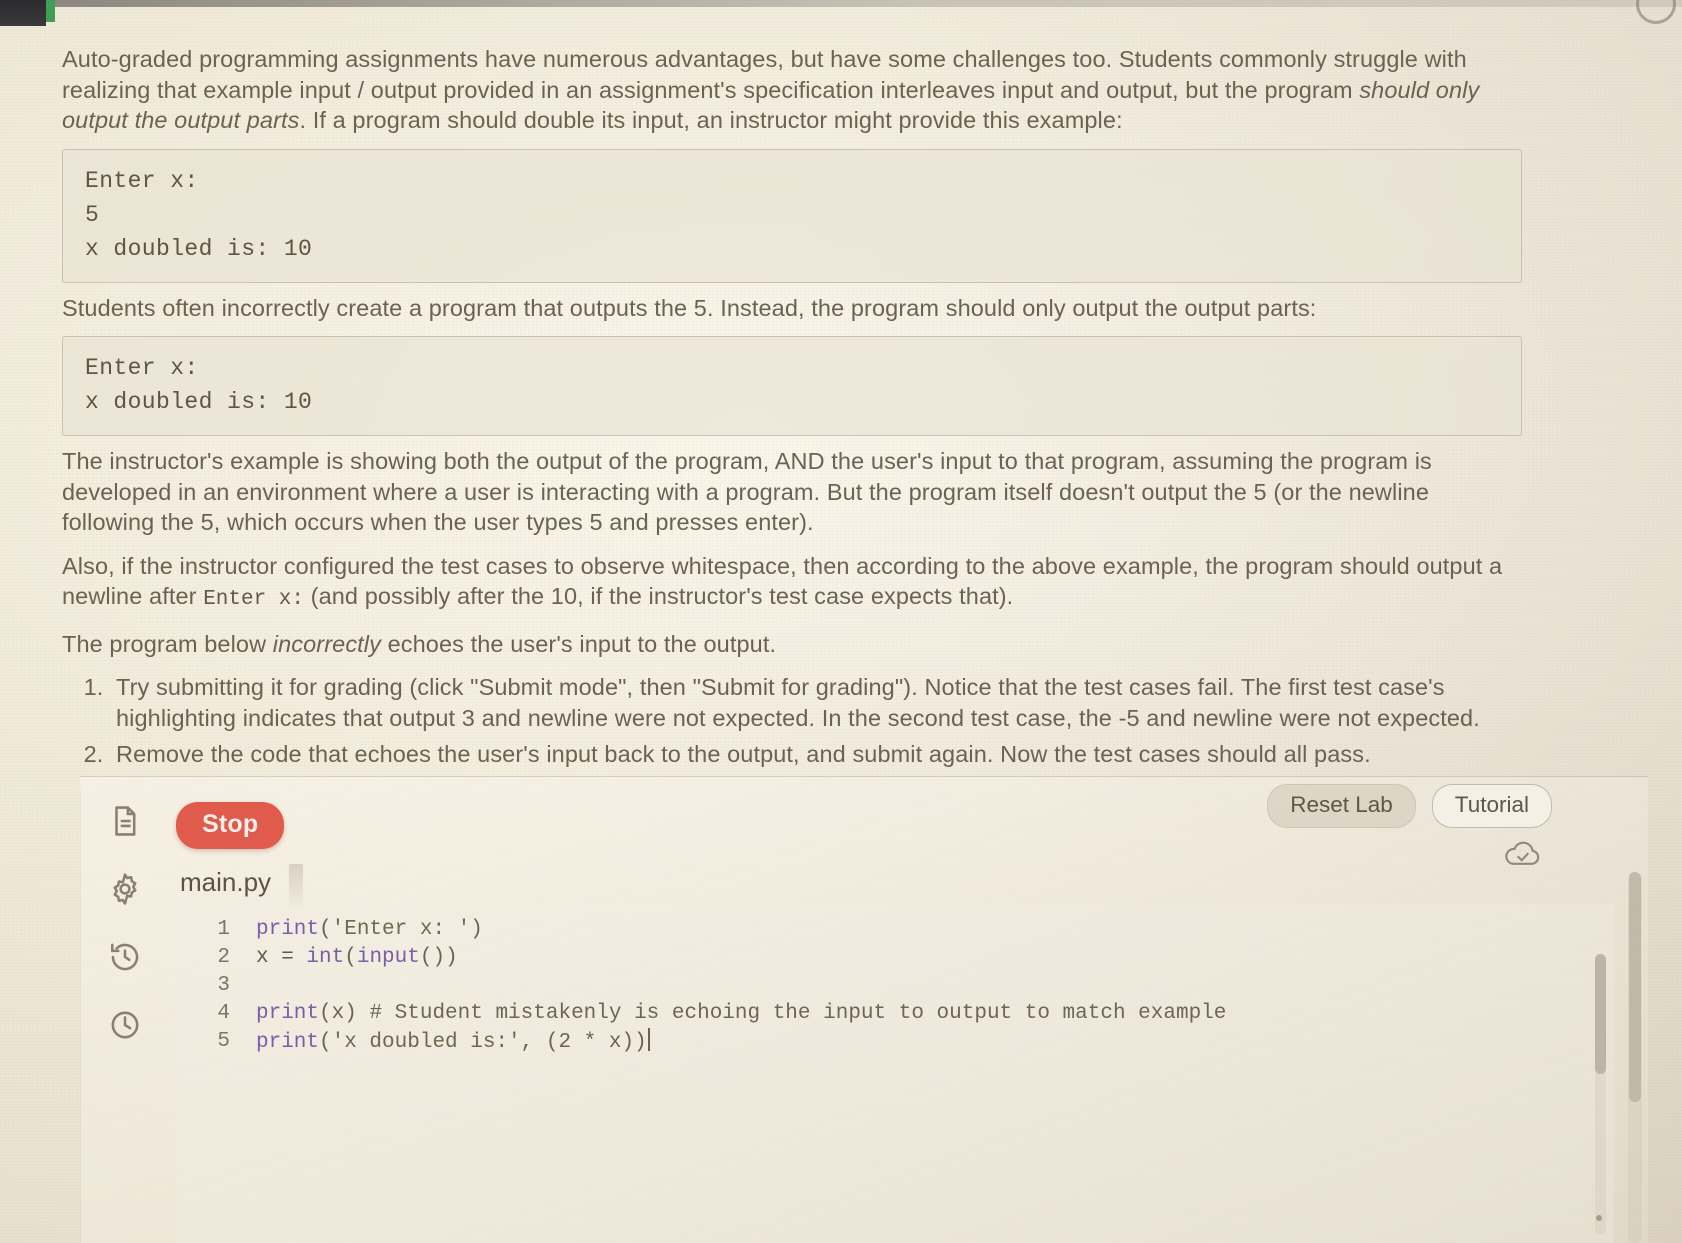 This screenshot has width=1682, height=1243. What do you see at coordinates (326, 643) in the screenshot?
I see `paragraph-5-emphasis: incorrectly` at bounding box center [326, 643].